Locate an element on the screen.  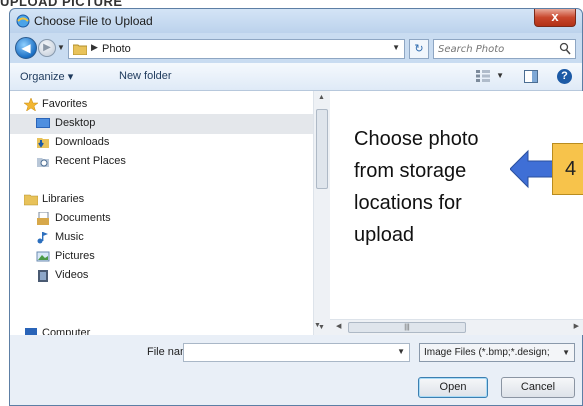
chevron-right-icon: ▶ is located at coordinates (94, 47).